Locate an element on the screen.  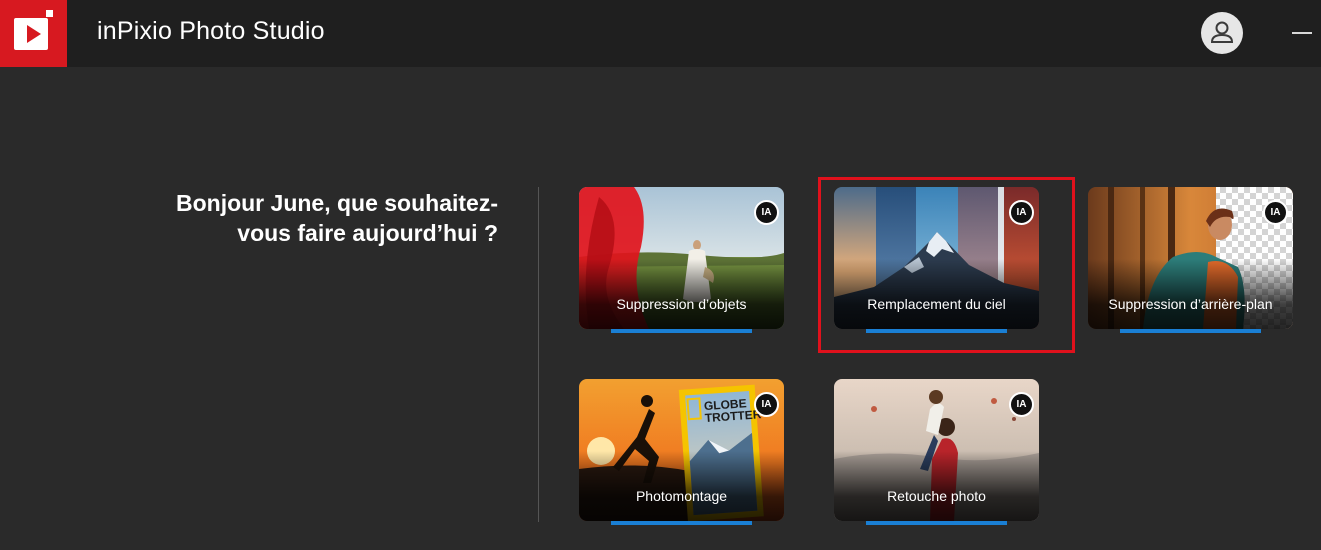
tool-card-photo-retouch: Retouche photo IA is located at coordinates (936, 450).